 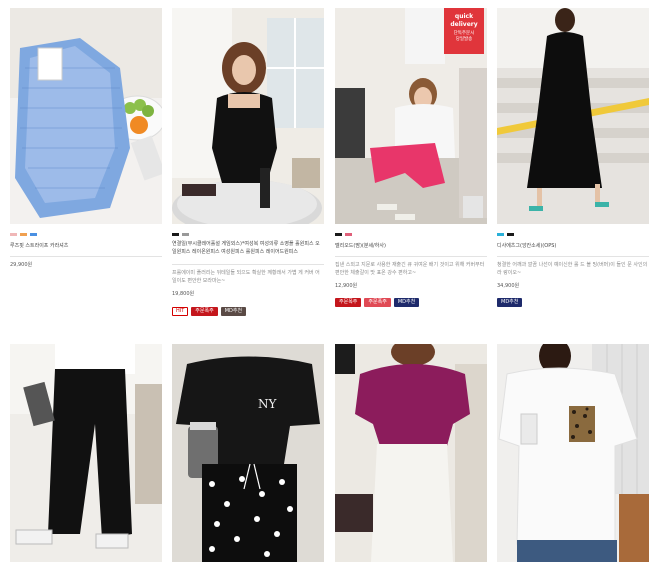 I want to click on product-price: 29,900원, so click(x=21, y=265).